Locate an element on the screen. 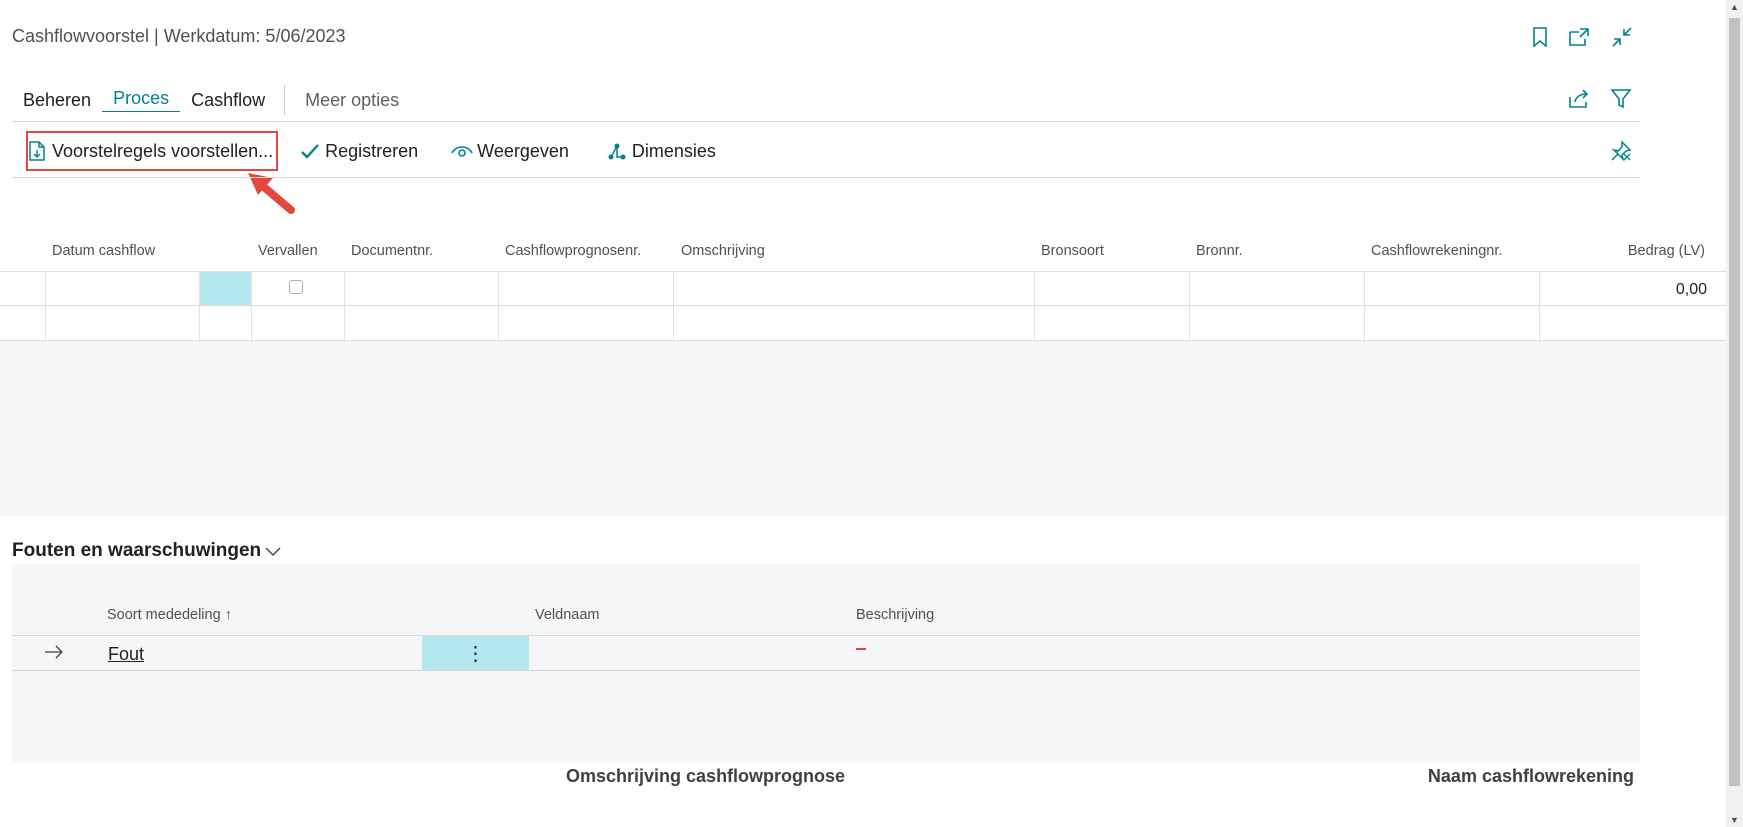 The width and height of the screenshot is (1743, 827). row-selector-cell is located at coordinates (225, 288).